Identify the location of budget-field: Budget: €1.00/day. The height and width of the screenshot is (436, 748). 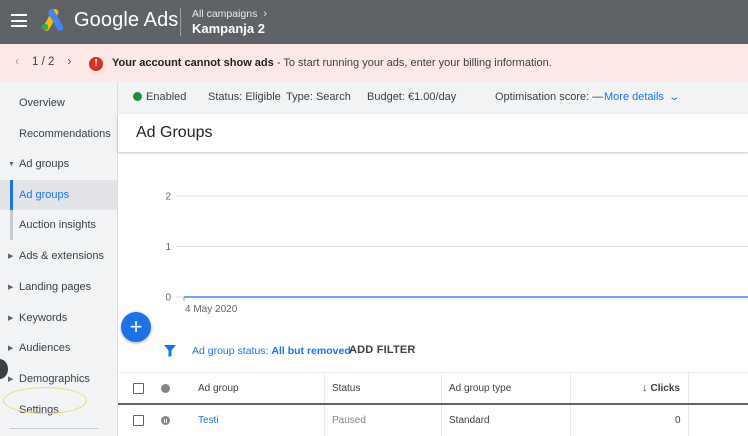
(411, 97).